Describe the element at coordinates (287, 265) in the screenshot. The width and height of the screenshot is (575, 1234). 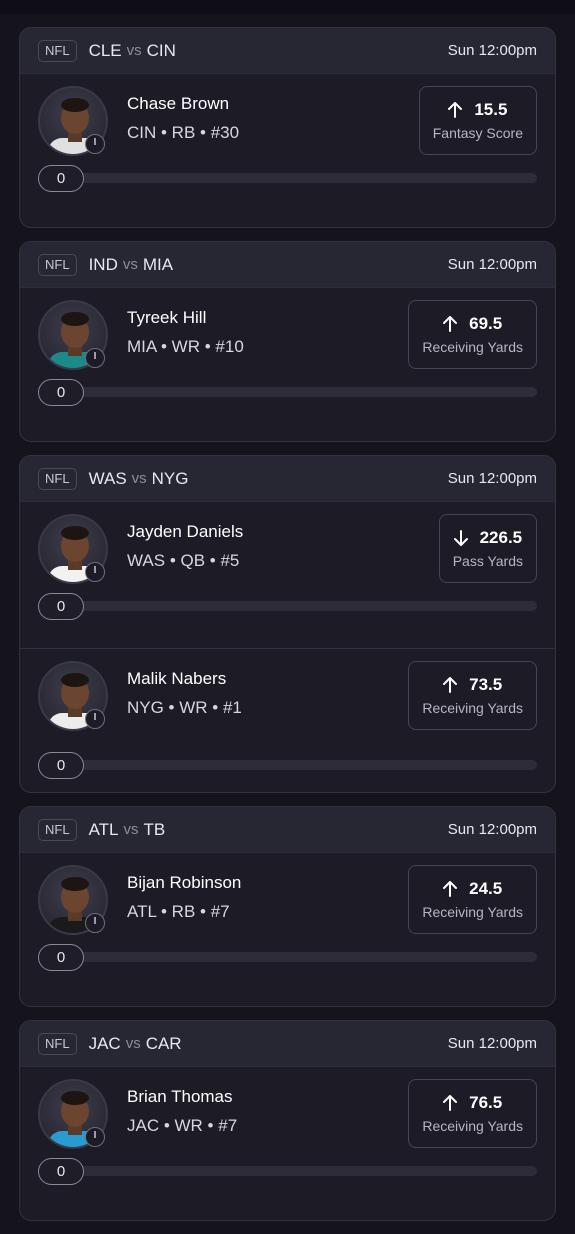
I see `game-header: NFL IND vs MIA Sun 12:00pm` at that location.